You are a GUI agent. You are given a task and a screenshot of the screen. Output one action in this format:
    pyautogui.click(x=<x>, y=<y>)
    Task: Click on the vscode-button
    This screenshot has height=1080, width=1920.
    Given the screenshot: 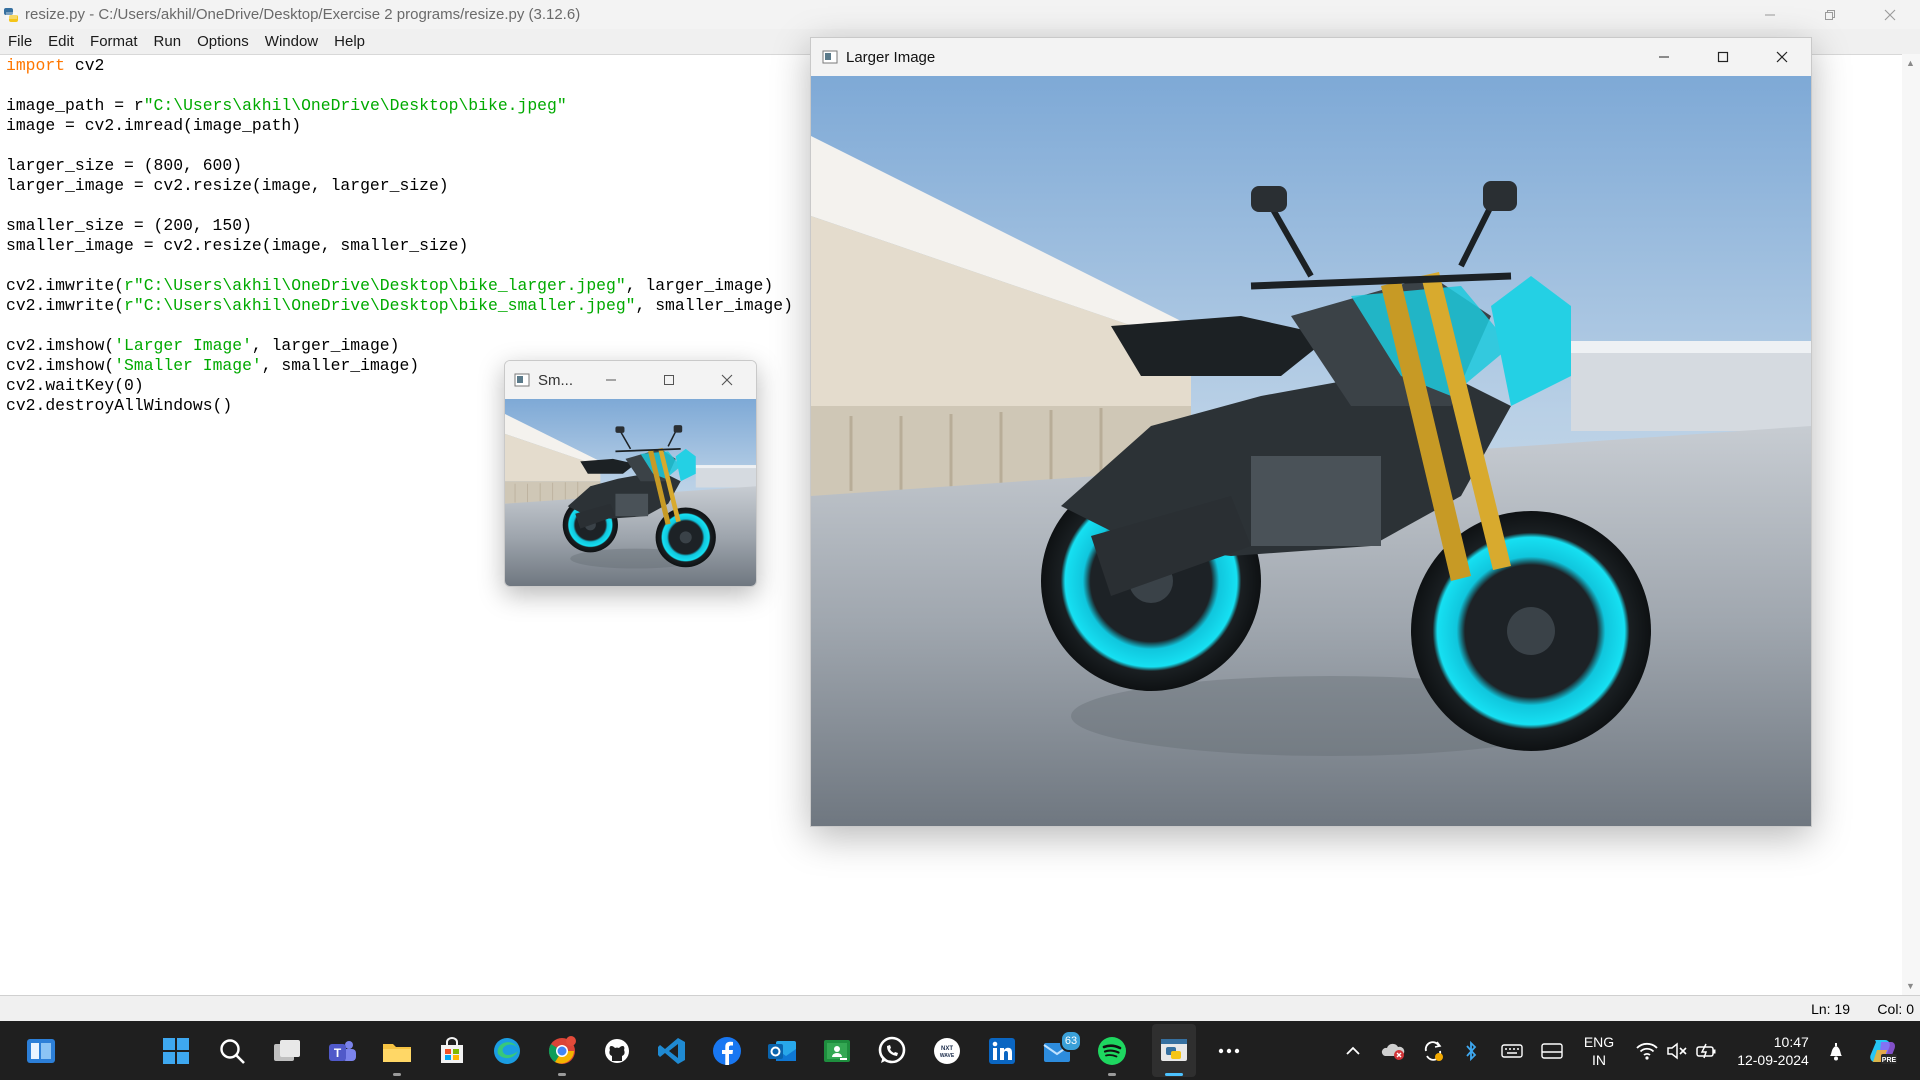 What is the action you would take?
    pyautogui.click(x=672, y=1051)
    